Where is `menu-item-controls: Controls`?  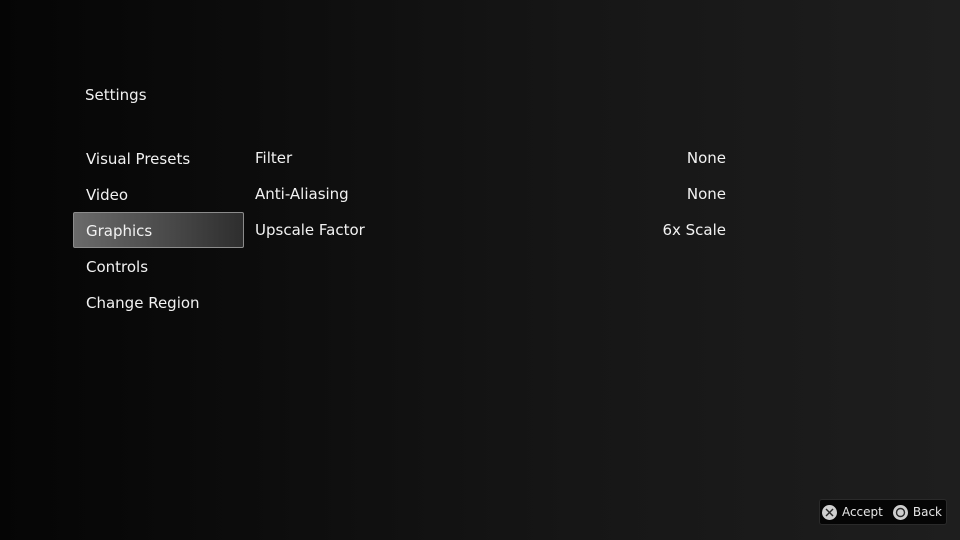 menu-item-controls: Controls is located at coordinates (158, 266).